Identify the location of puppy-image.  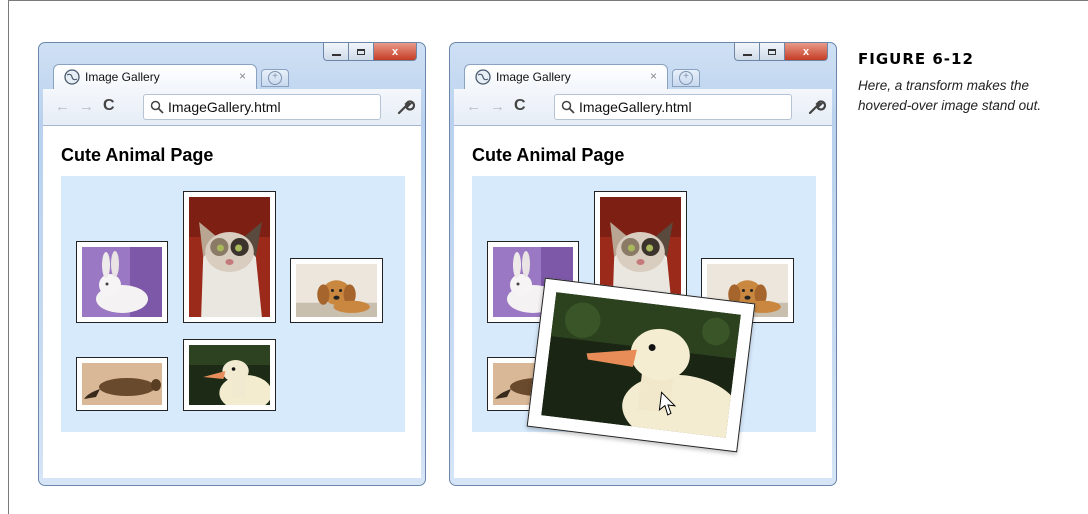
(336, 290).